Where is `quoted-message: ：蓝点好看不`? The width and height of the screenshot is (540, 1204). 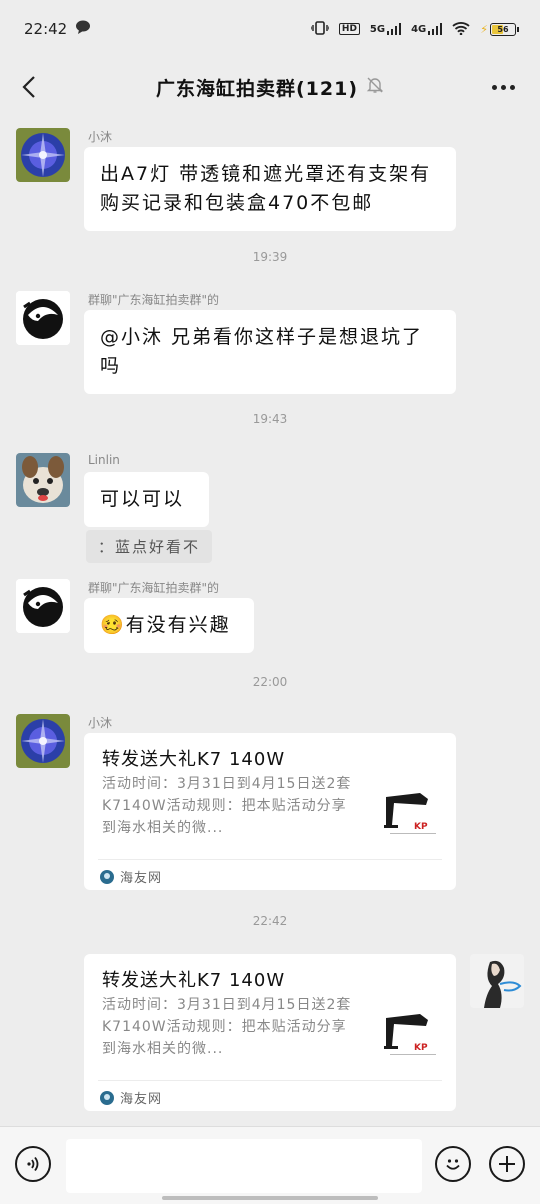 quoted-message: ：蓝点好看不 is located at coordinates (149, 546).